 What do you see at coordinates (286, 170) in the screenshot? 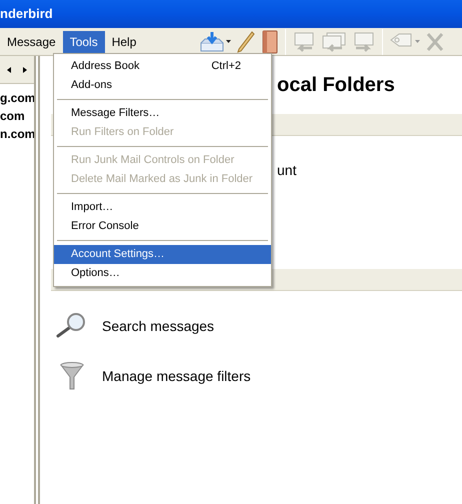
I see `account-text: unt` at bounding box center [286, 170].